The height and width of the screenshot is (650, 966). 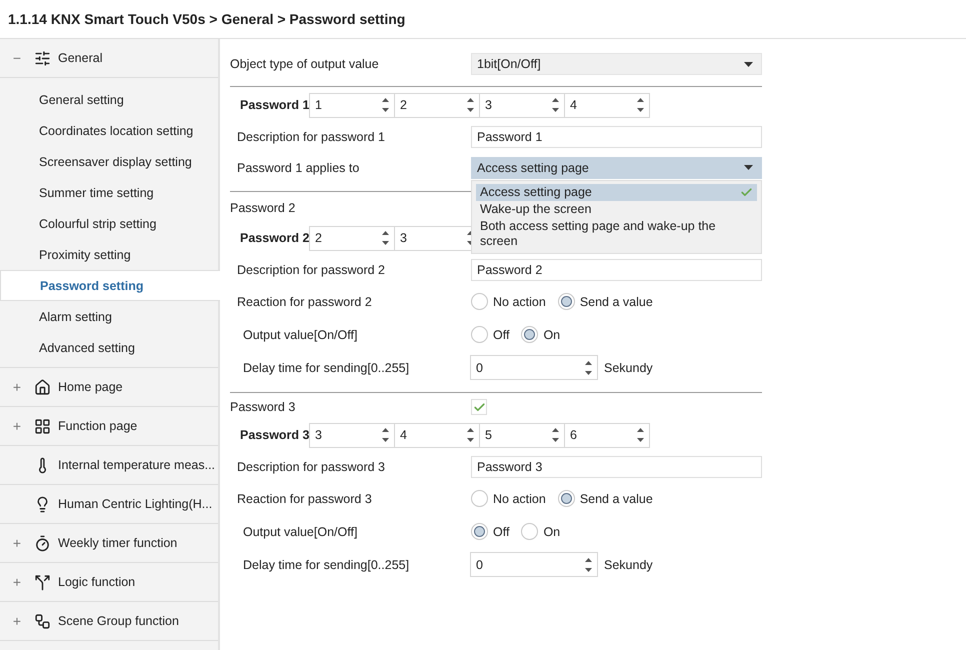 I want to click on field-label: Description for password 2, so click(x=311, y=269).